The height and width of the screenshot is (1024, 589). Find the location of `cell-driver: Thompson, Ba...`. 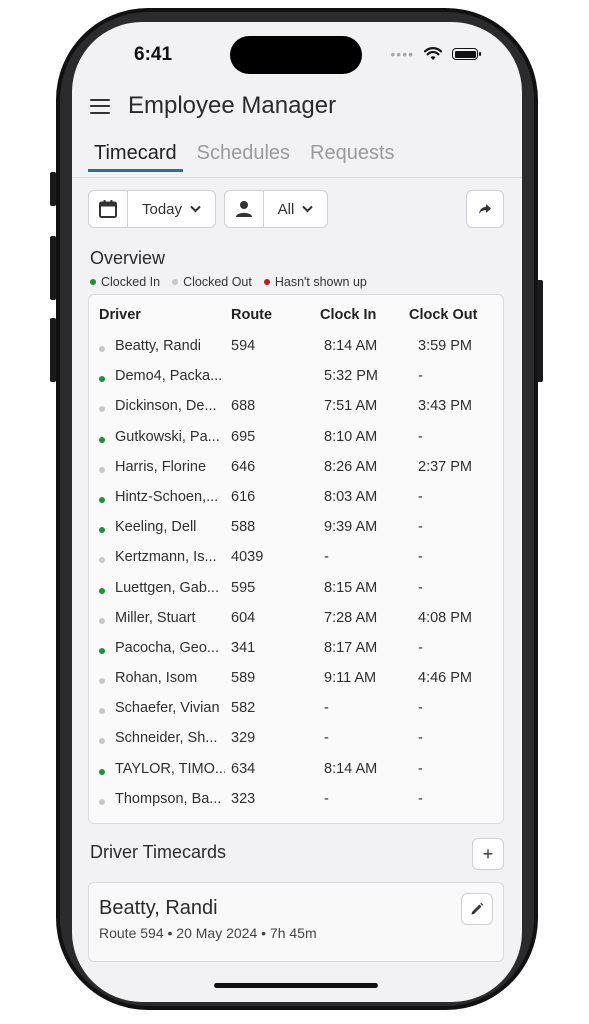

cell-driver: Thompson, Ba... is located at coordinates (168, 798).